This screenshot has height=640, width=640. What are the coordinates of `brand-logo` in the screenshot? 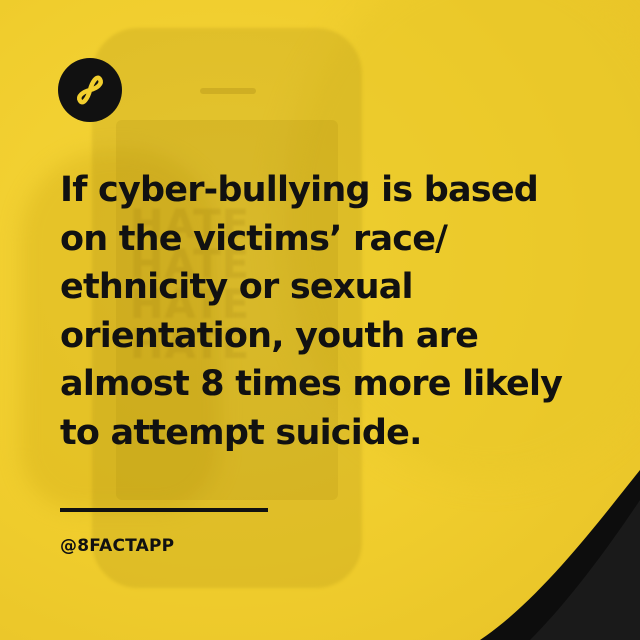 It's located at (90, 90).